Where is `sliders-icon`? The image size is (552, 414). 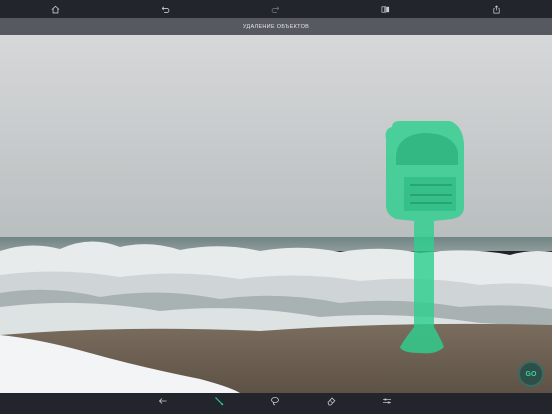
sliders-icon is located at coordinates (387, 401).